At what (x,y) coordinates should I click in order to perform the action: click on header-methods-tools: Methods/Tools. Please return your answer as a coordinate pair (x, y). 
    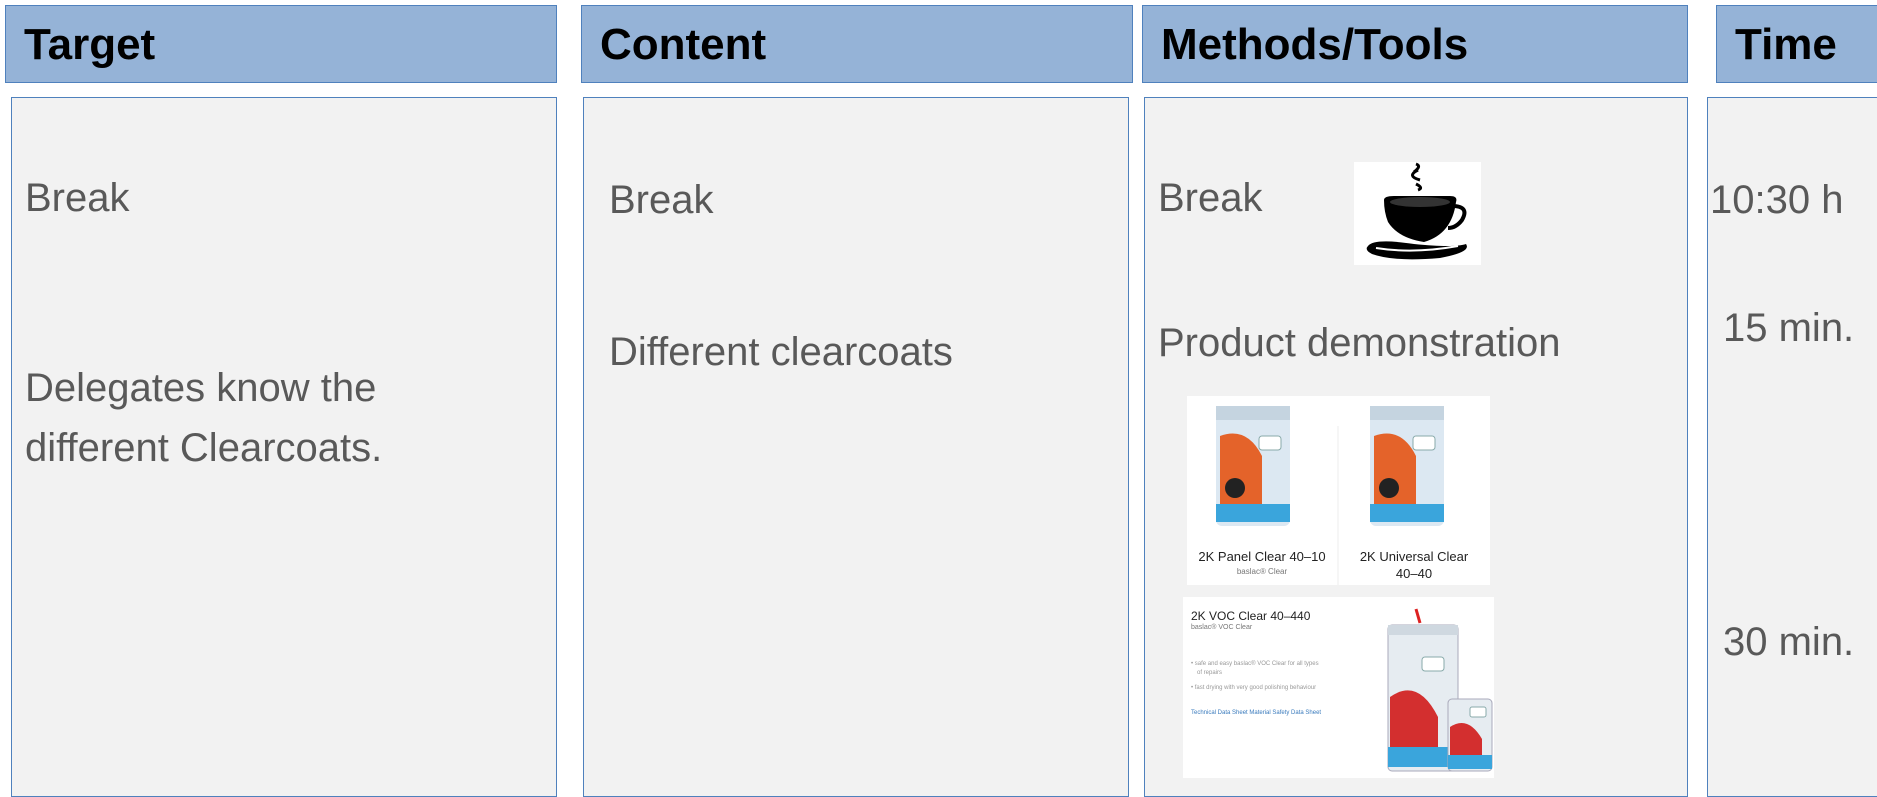
    Looking at the image, I should click on (1415, 44).